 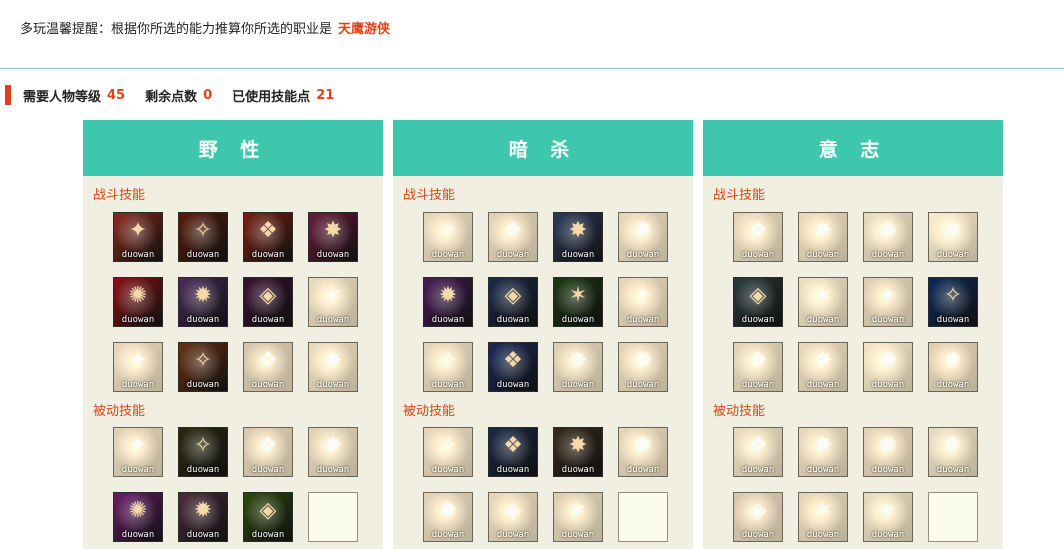 What do you see at coordinates (333, 452) in the screenshot?
I see `arrow-shot-icon: ✸ duowan` at bounding box center [333, 452].